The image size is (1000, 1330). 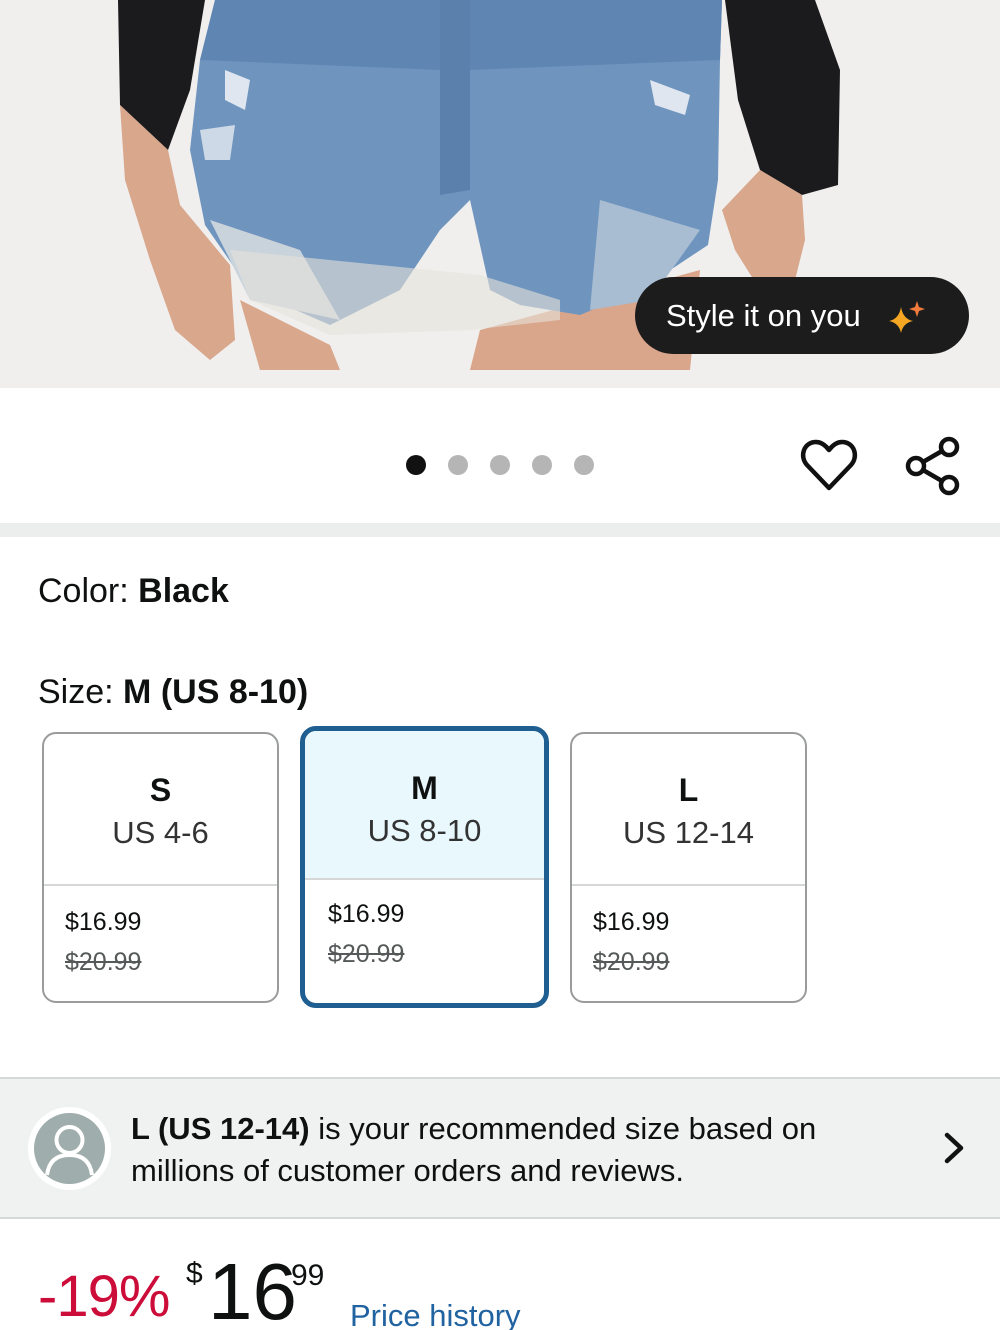 I want to click on style-it-on-you-button: Style it on you, so click(x=802, y=315).